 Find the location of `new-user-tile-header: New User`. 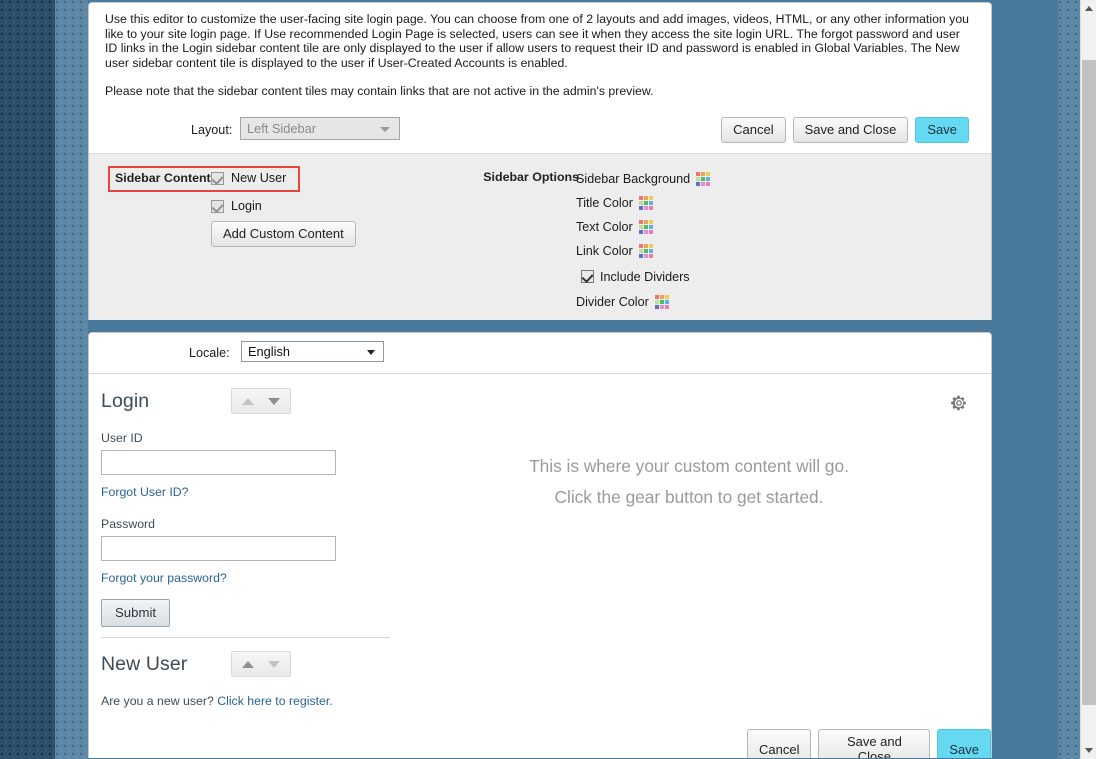

new-user-tile-header: New User is located at coordinates (196, 664).